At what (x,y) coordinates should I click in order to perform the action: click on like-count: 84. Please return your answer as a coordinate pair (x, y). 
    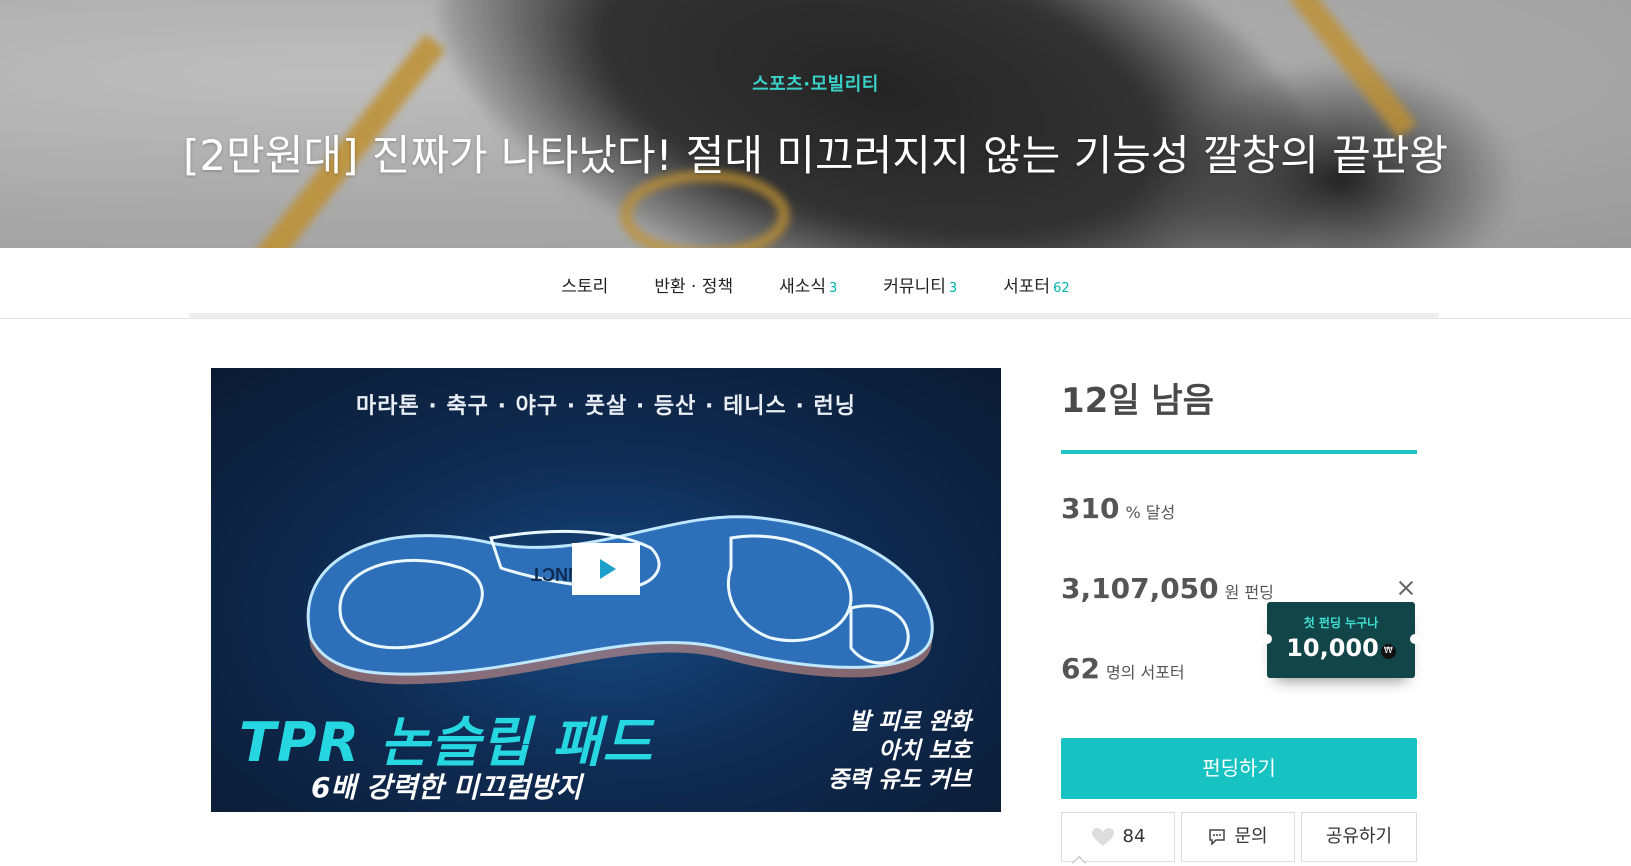
    Looking at the image, I should click on (1134, 836).